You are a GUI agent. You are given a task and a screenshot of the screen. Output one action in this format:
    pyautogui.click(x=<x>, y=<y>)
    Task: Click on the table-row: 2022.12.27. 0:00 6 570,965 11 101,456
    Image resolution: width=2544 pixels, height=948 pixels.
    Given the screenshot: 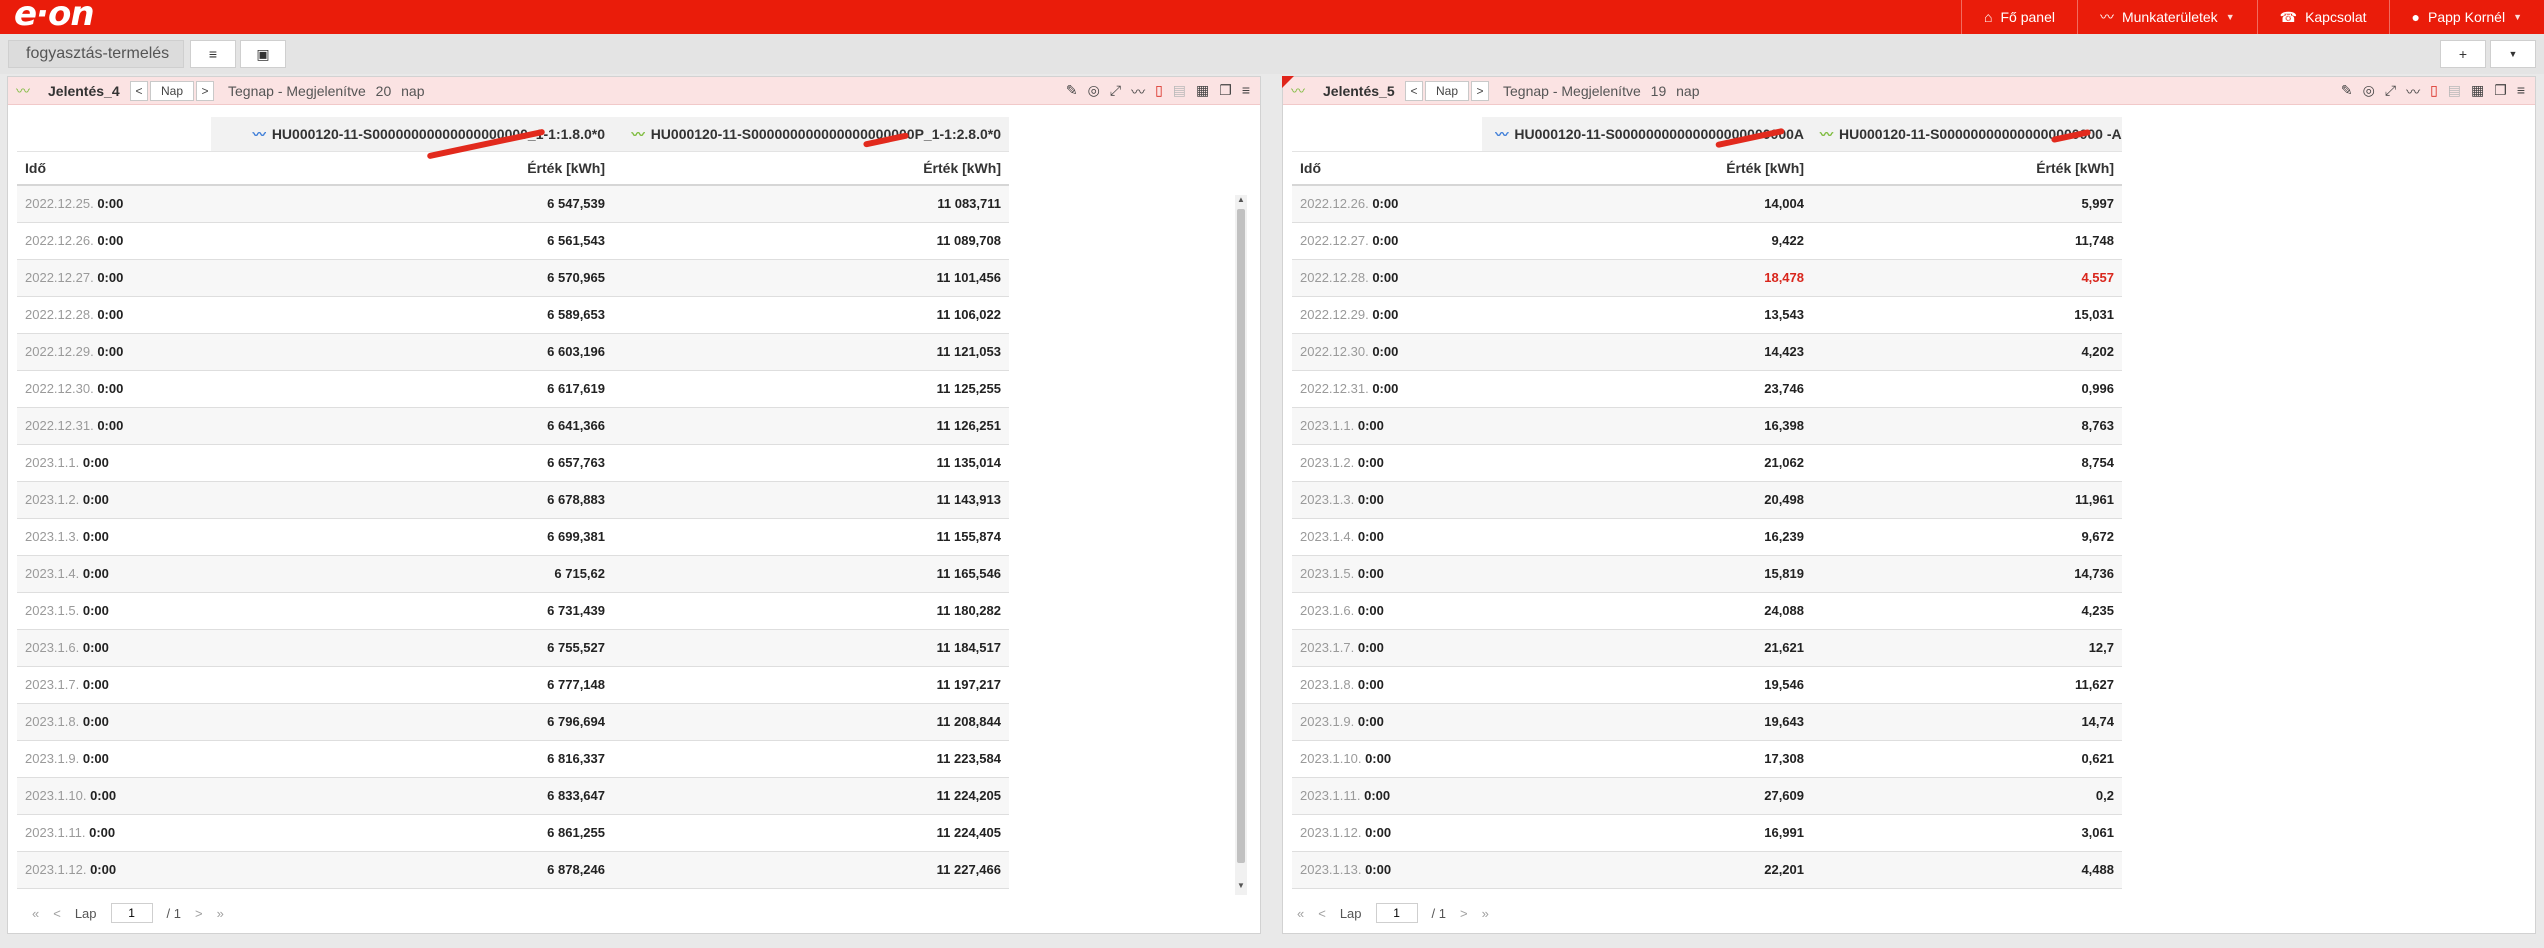 What is the action you would take?
    pyautogui.click(x=513, y=278)
    